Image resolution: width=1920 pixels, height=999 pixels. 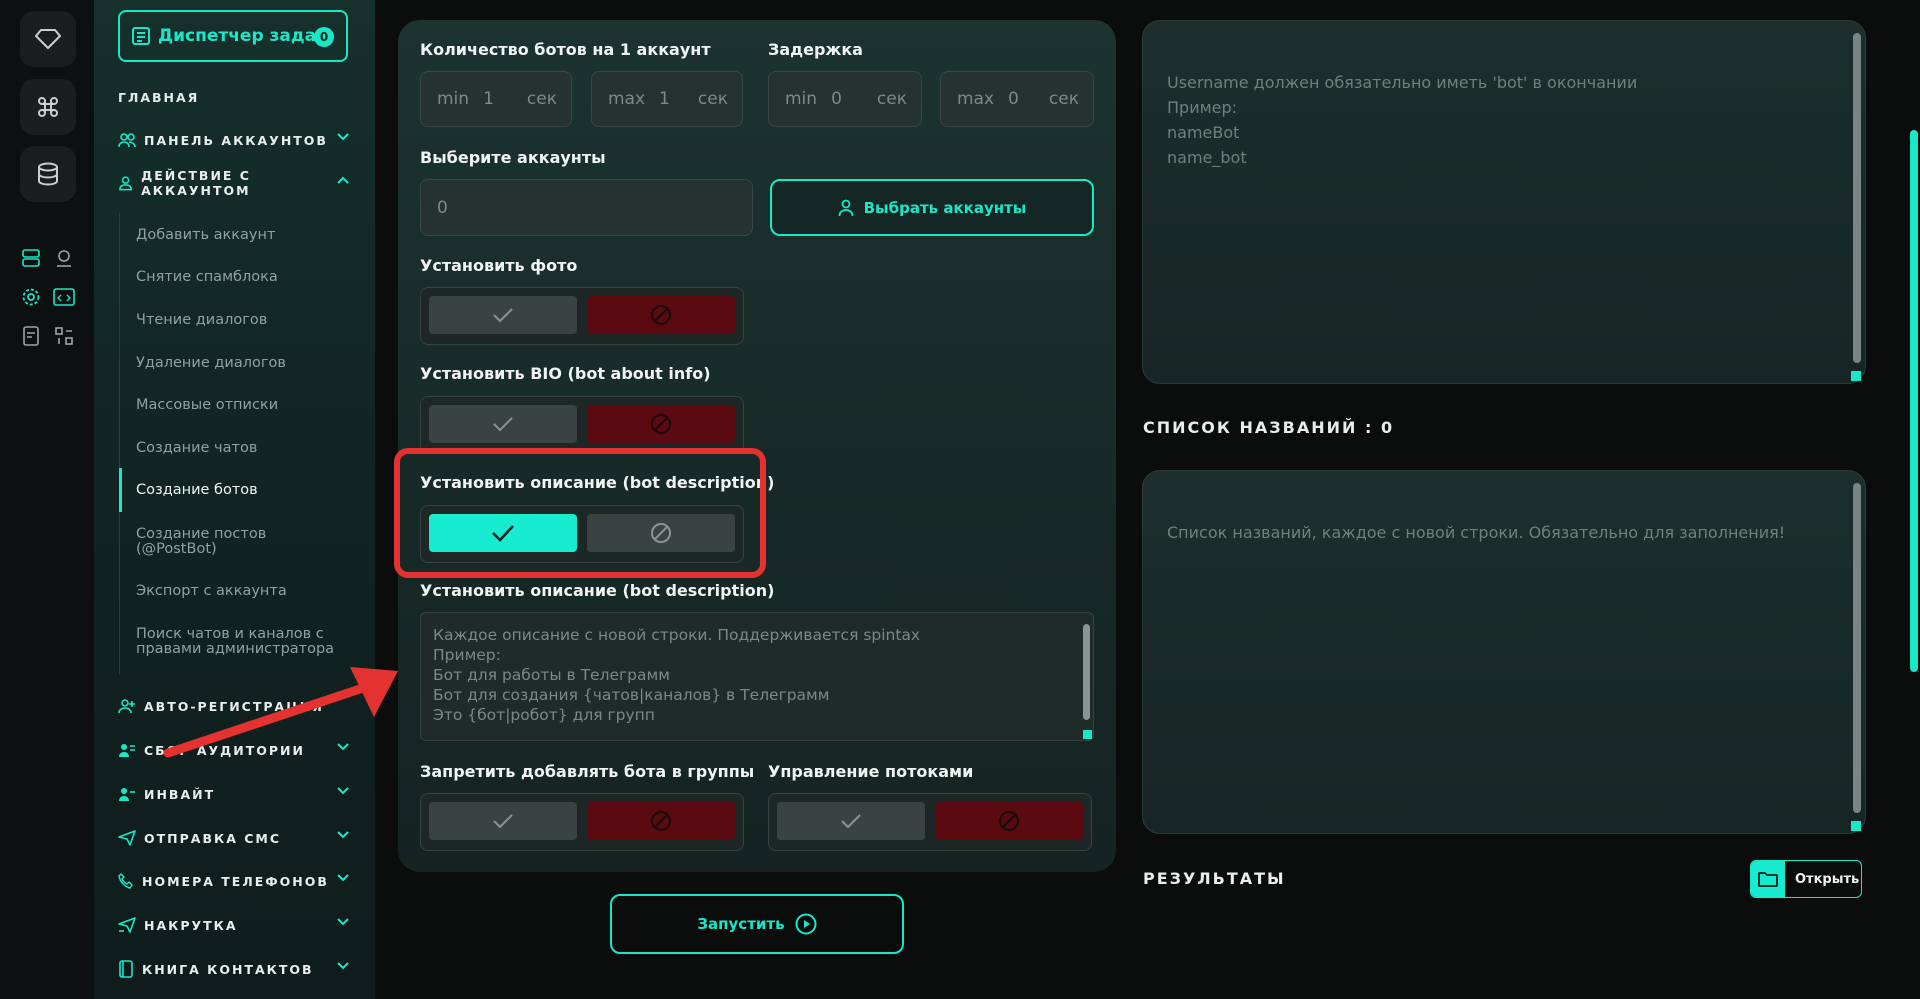 I want to click on section-sms-sending: ОТПРАВКА СМС, so click(x=236, y=838).